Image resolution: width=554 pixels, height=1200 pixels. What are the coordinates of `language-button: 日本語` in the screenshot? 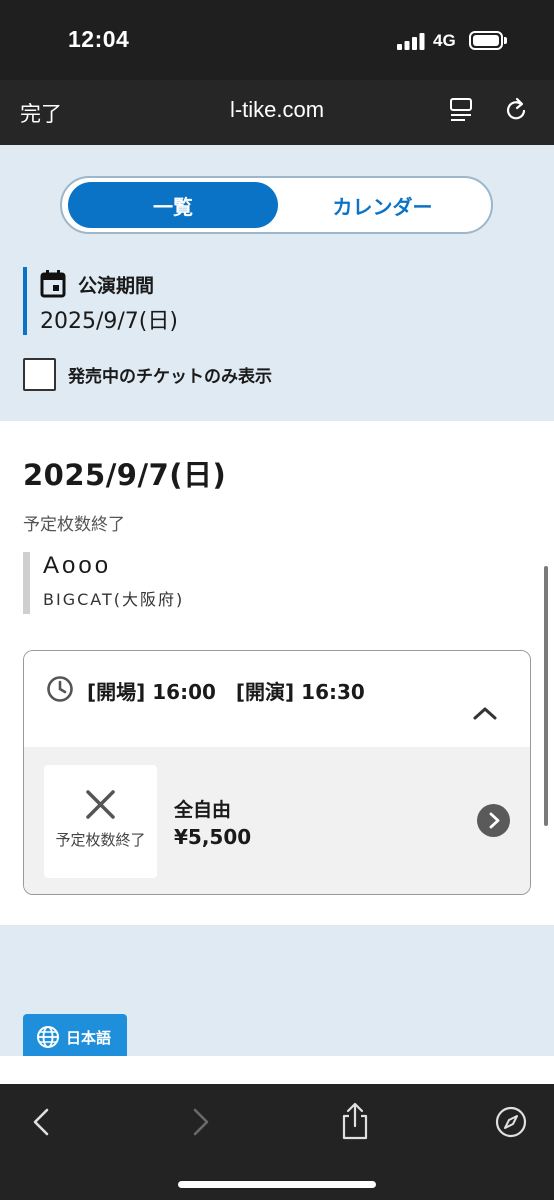 It's located at (75, 1037).